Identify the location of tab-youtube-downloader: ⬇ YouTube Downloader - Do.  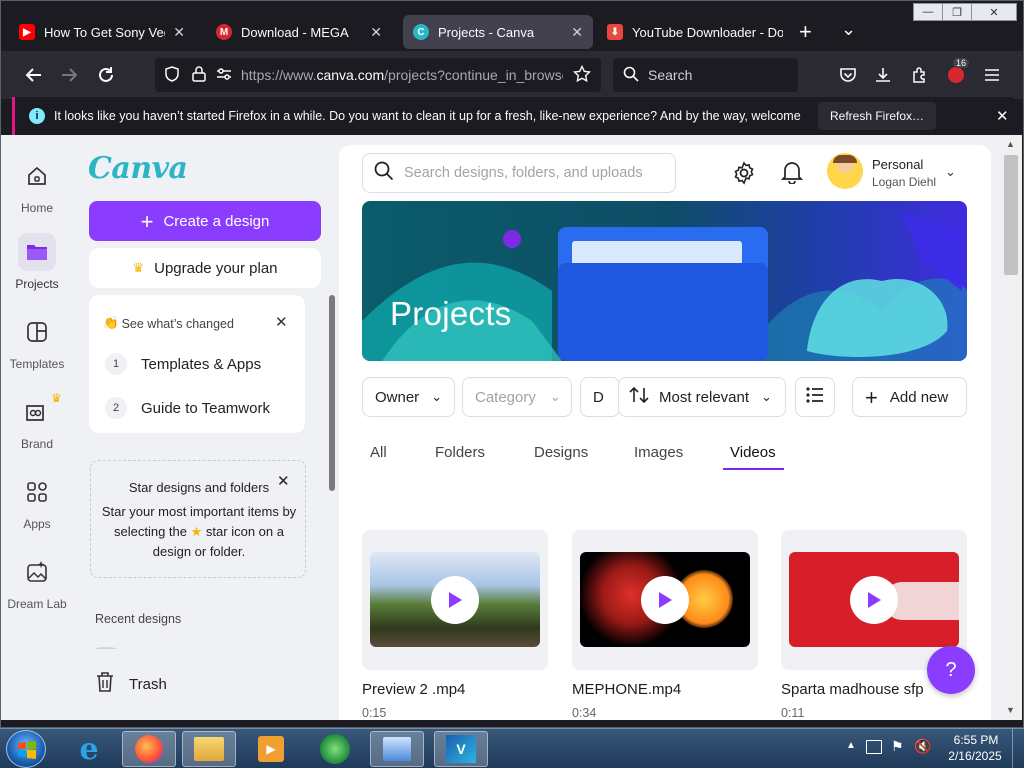
(695, 32).